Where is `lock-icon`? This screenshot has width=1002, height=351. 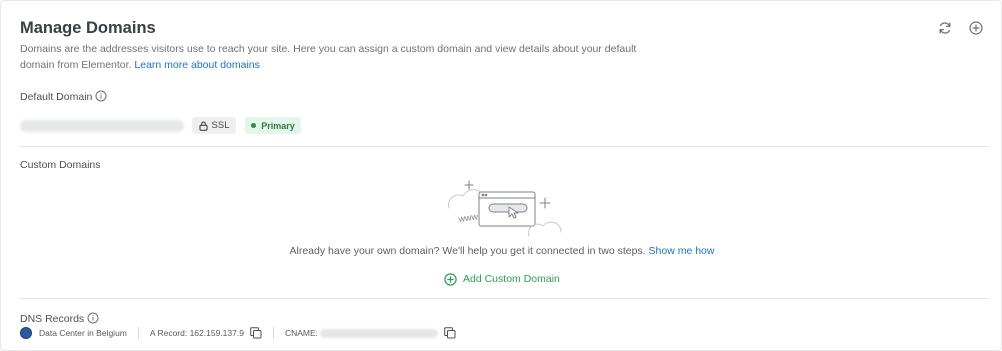
lock-icon is located at coordinates (203, 126).